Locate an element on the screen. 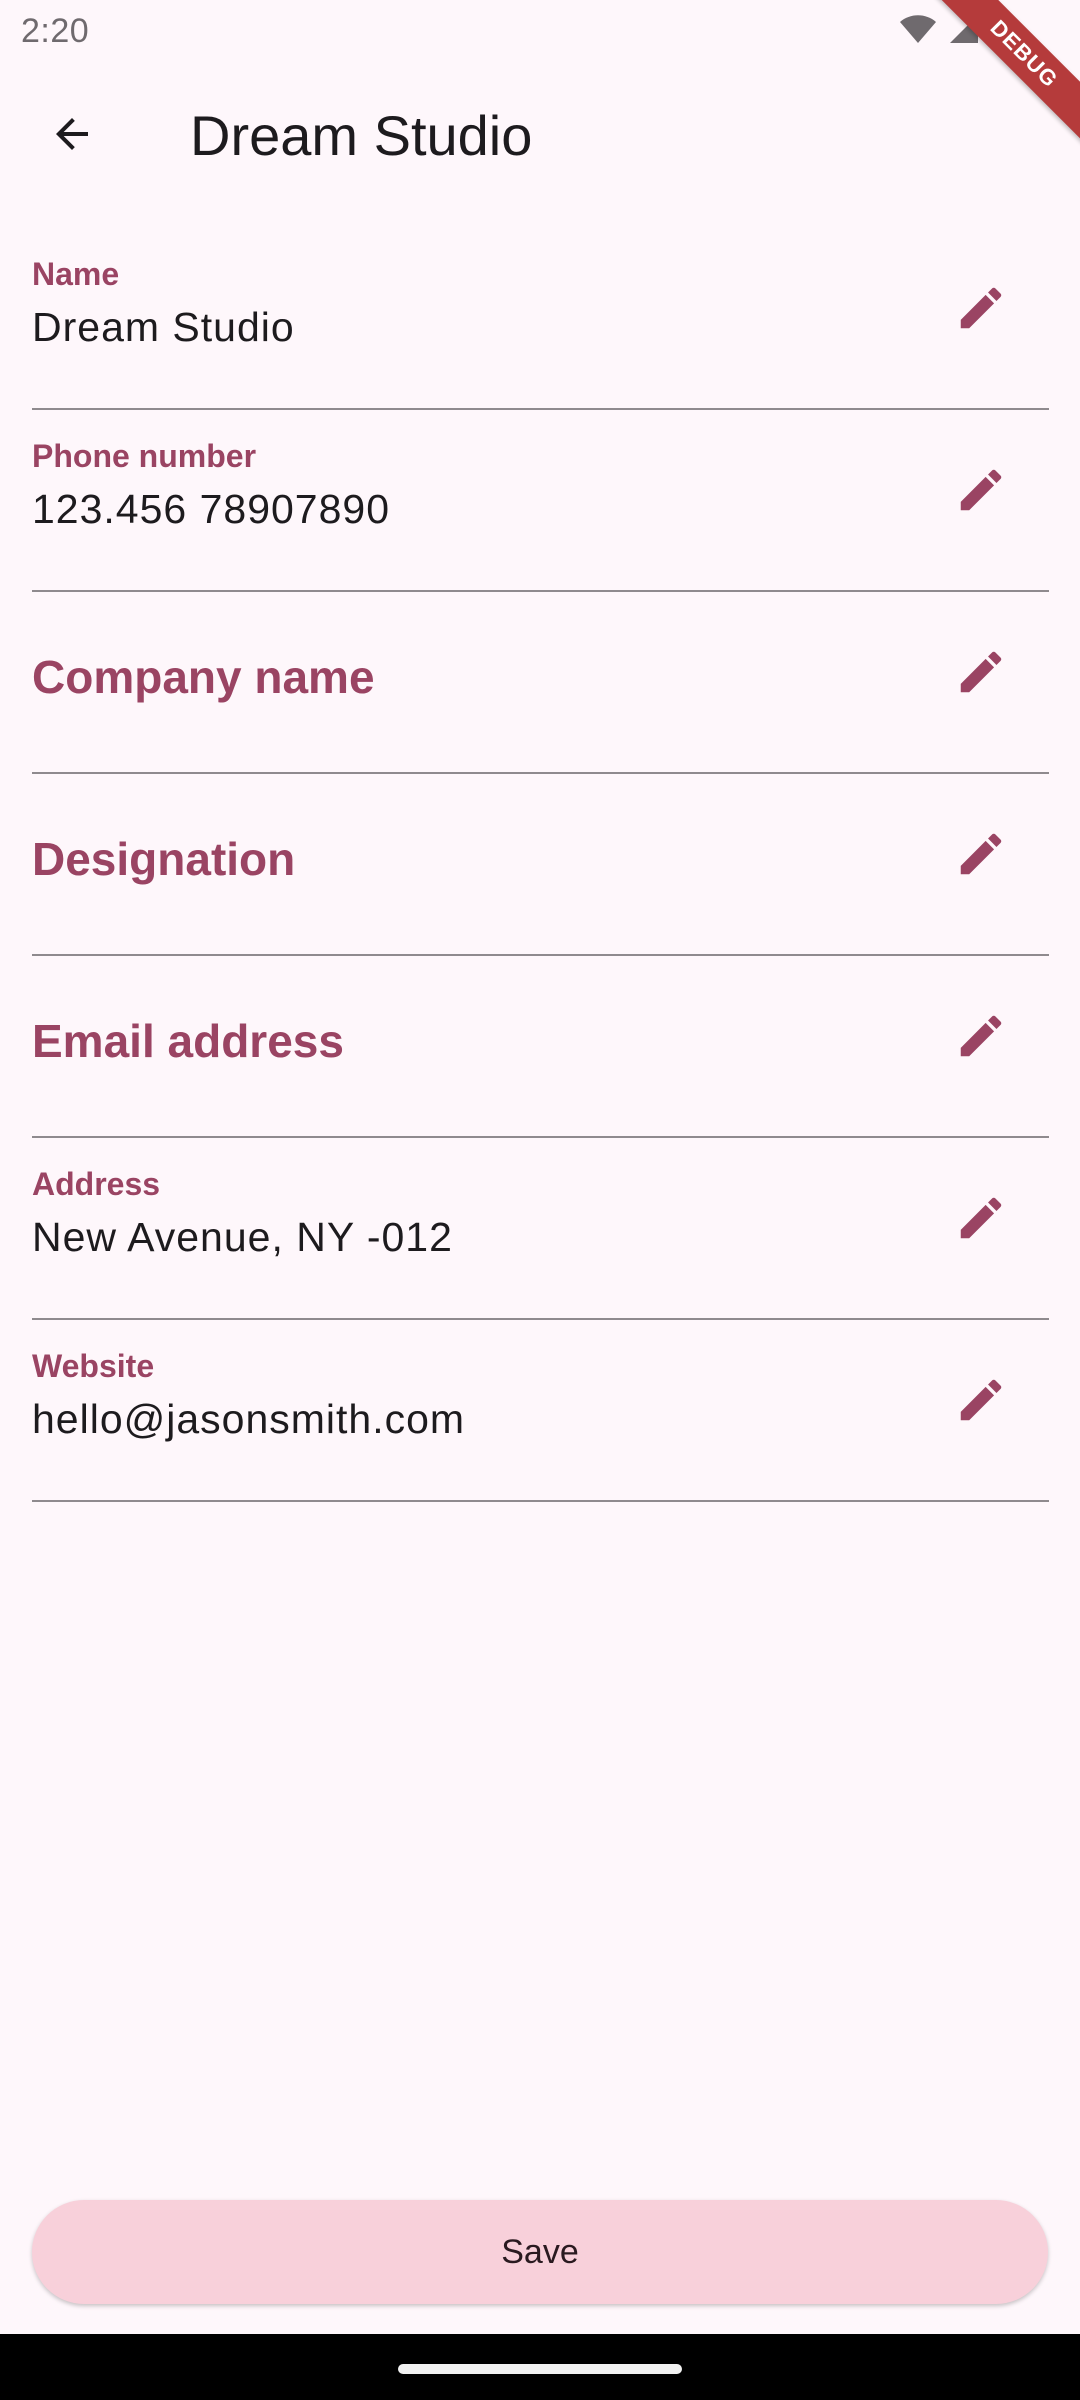 This screenshot has width=1080, height=2400. arrow-back-icon is located at coordinates (72, 136).